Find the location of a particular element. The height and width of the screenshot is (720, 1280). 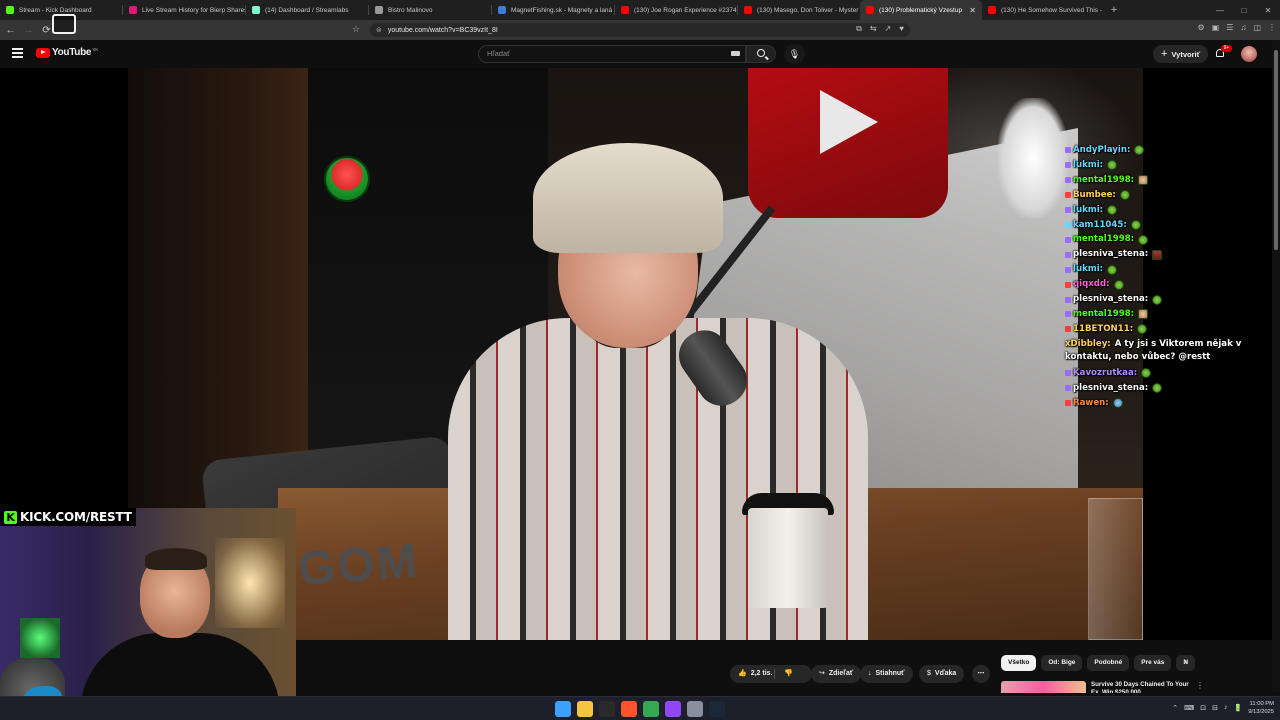

browser-tab: (130) He Somehow Survived This - Y is located at coordinates (1043, 10).